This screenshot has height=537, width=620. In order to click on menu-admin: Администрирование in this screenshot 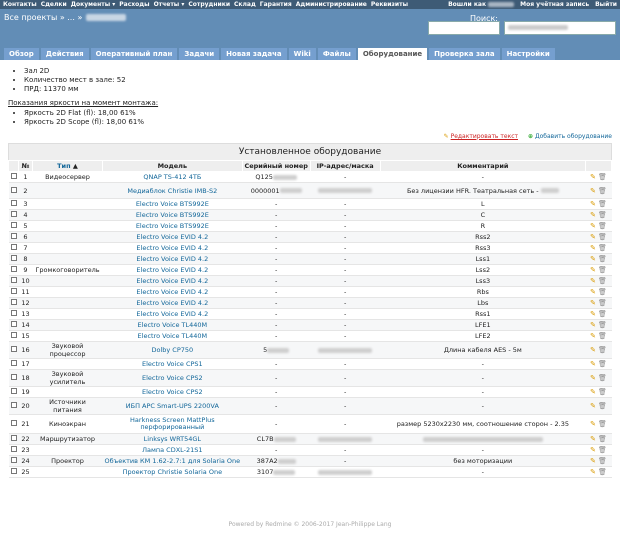, I will do `click(331, 4)`.